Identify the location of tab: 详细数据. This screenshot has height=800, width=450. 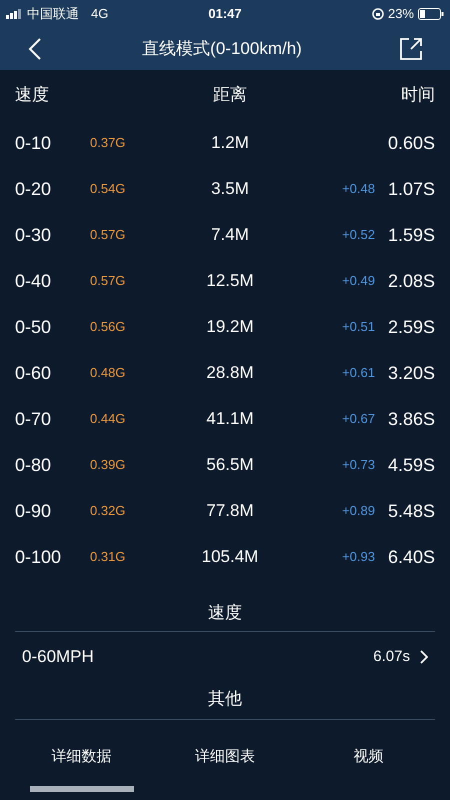
(82, 762).